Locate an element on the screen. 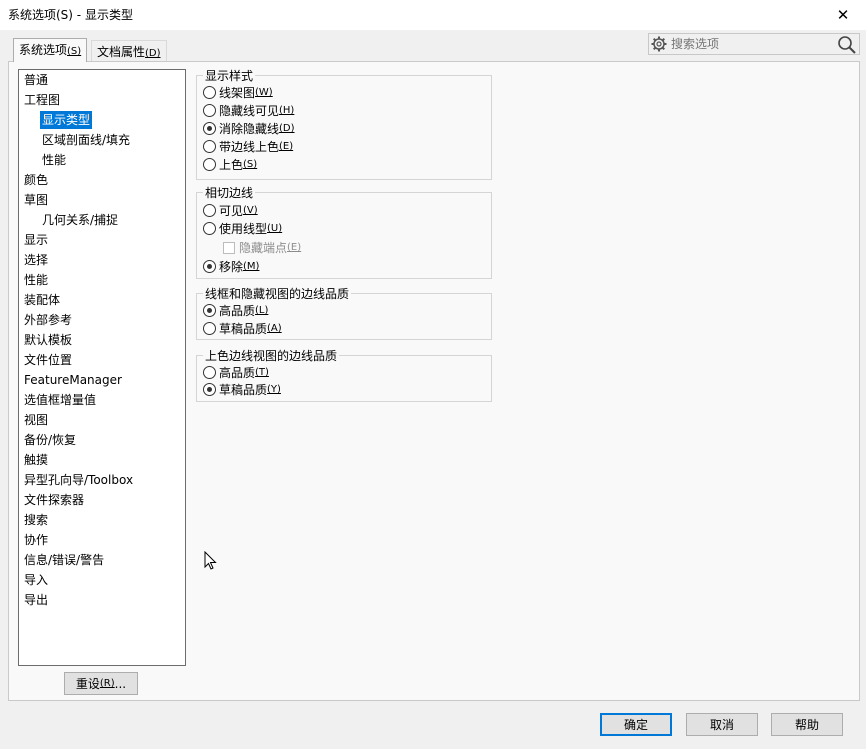 Image resolution: width=866 pixels, height=749 pixels. radio-wireframe-draft-quality: 草稿品质 (A) is located at coordinates (242, 328).